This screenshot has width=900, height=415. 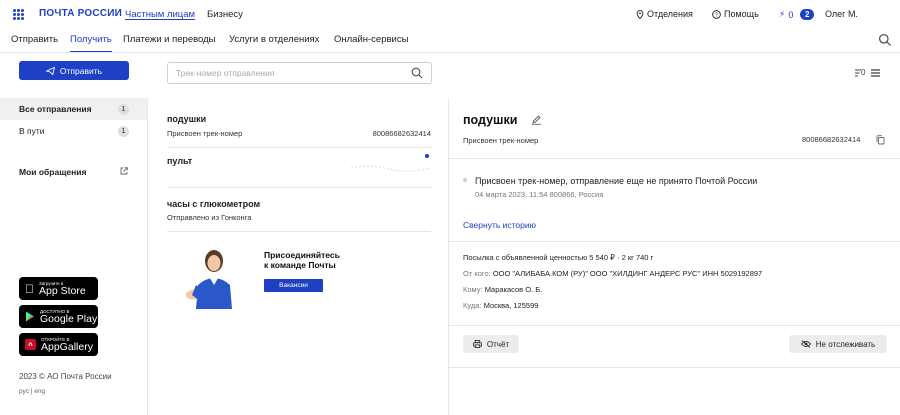 I want to click on sidebar-divider, so click(x=147, y=256).